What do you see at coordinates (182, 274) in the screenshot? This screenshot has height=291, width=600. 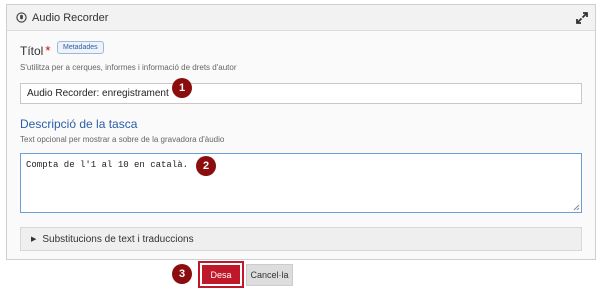 I see `step-marker-3: 3` at bounding box center [182, 274].